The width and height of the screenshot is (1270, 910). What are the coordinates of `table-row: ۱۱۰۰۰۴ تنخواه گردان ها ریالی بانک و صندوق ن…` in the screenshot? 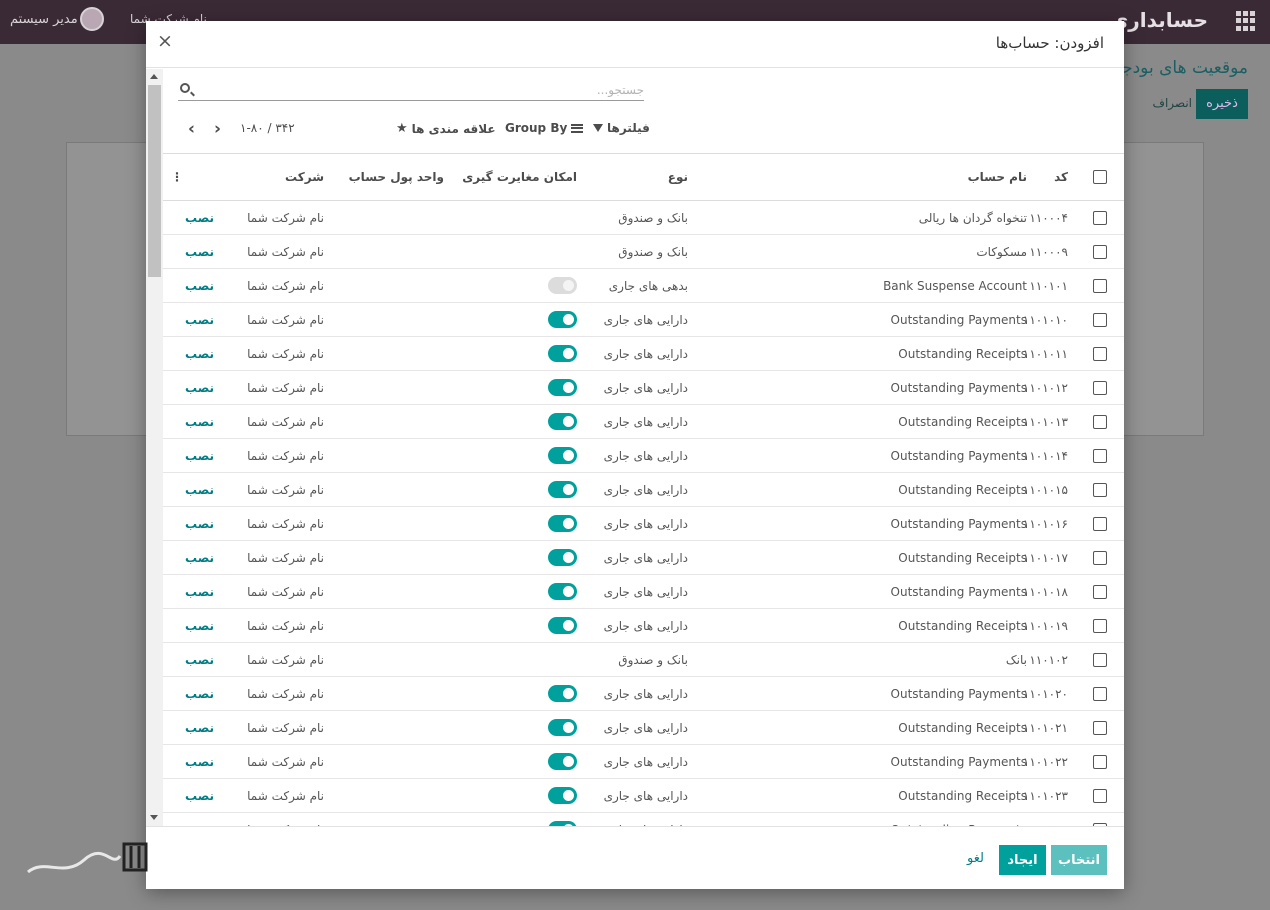 It's located at (643, 218).